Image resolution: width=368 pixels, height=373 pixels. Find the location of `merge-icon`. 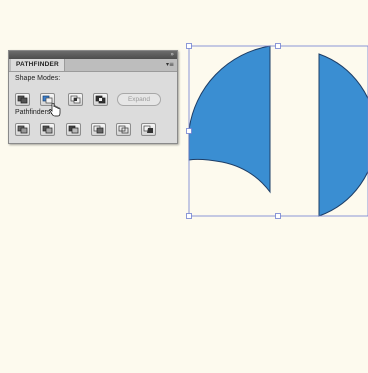

merge-icon is located at coordinates (73, 129).